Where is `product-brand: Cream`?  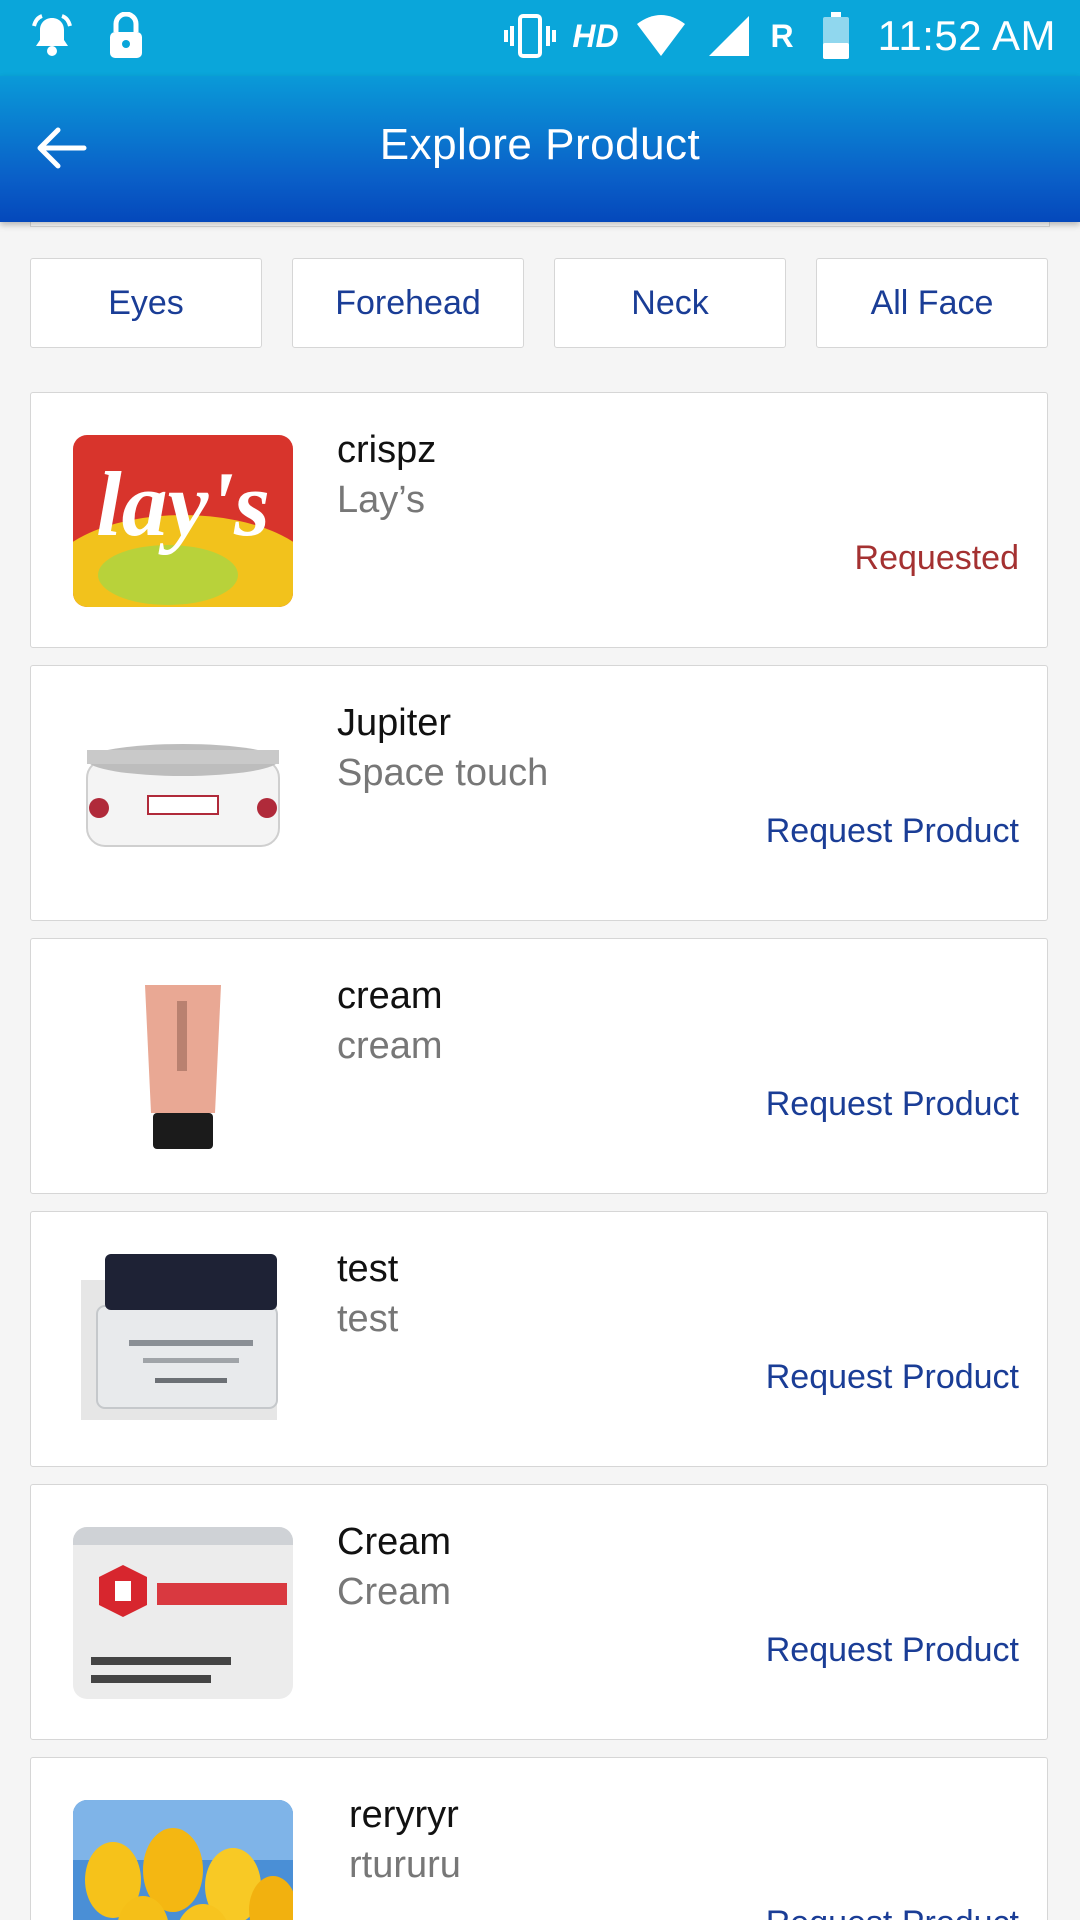
product-brand: Cream is located at coordinates (394, 1592).